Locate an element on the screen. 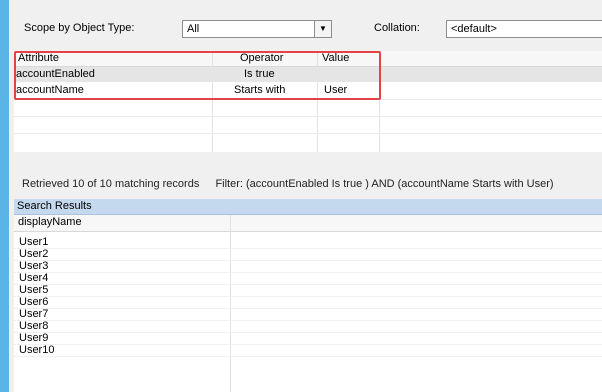  search-results-header: Search Results is located at coordinates (308, 207).